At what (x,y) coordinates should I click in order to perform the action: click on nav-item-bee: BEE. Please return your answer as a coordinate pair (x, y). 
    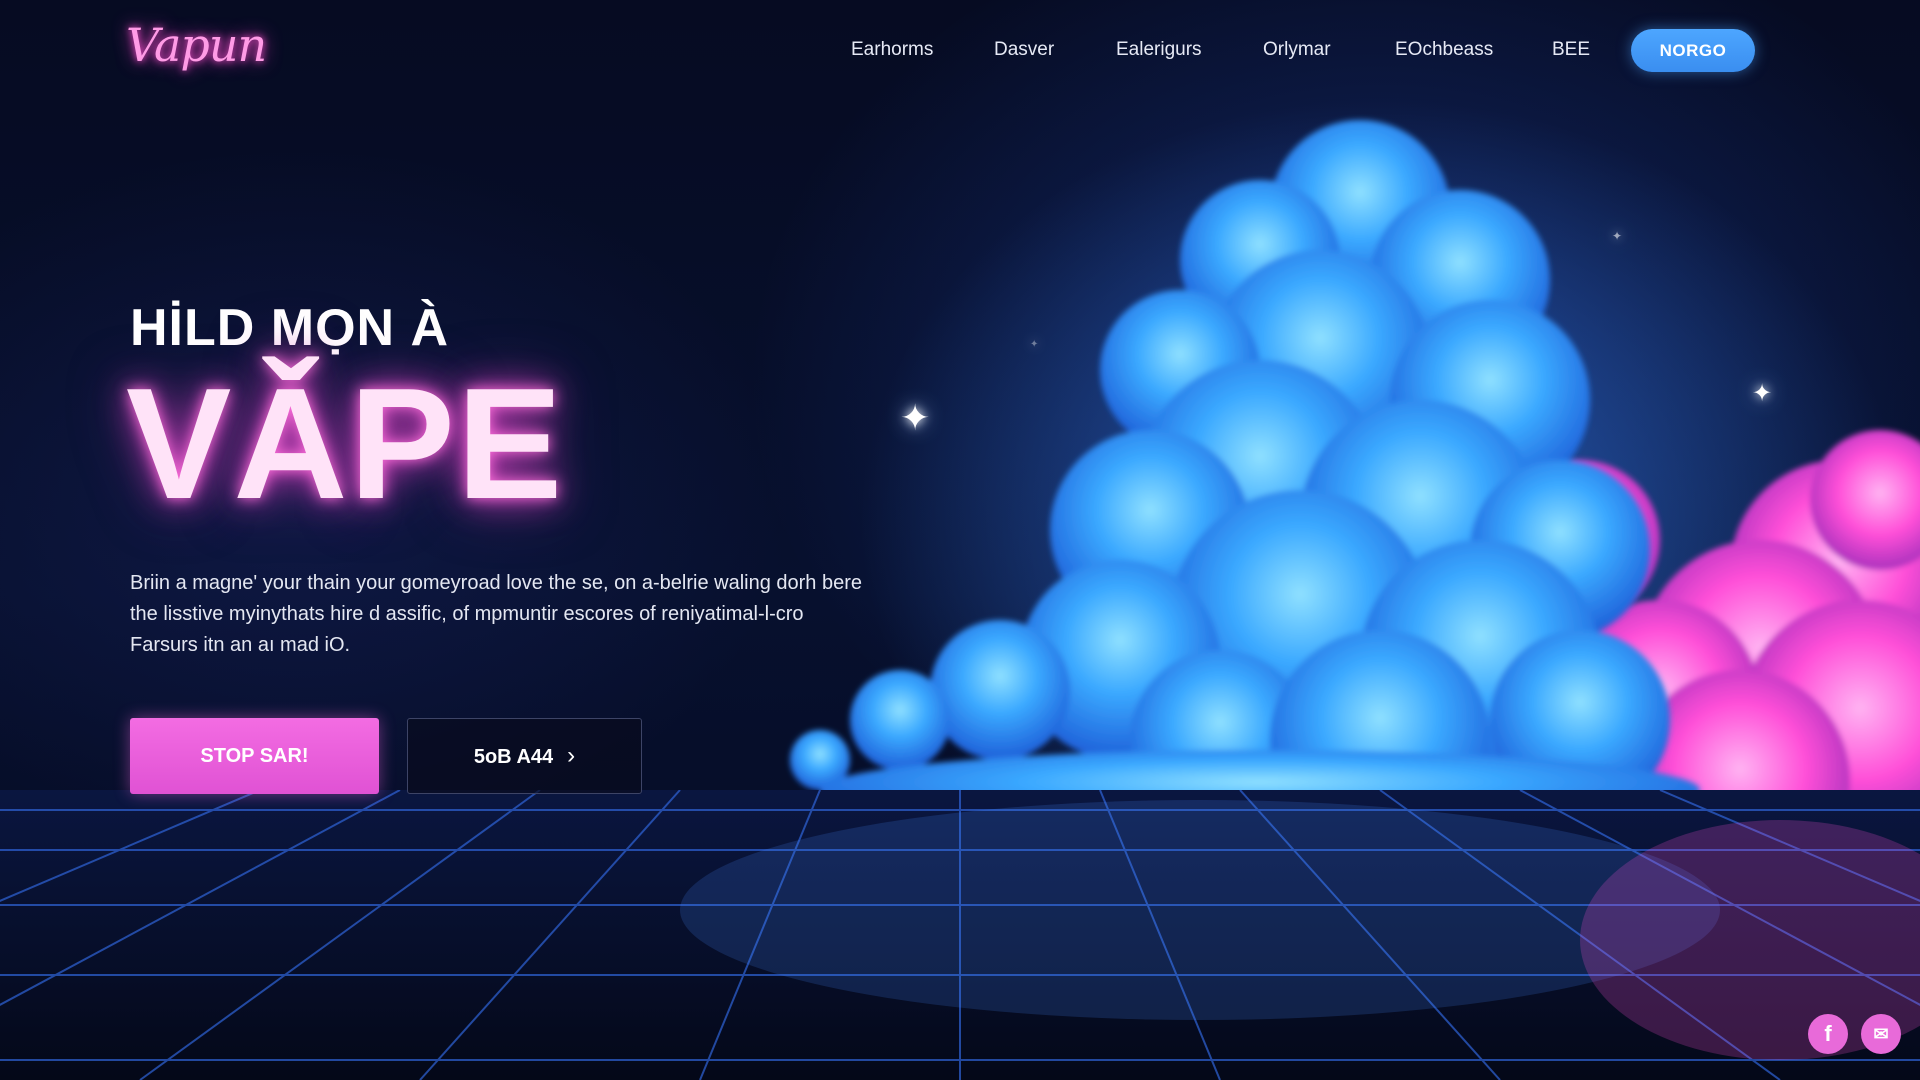
    Looking at the image, I should click on (1571, 50).